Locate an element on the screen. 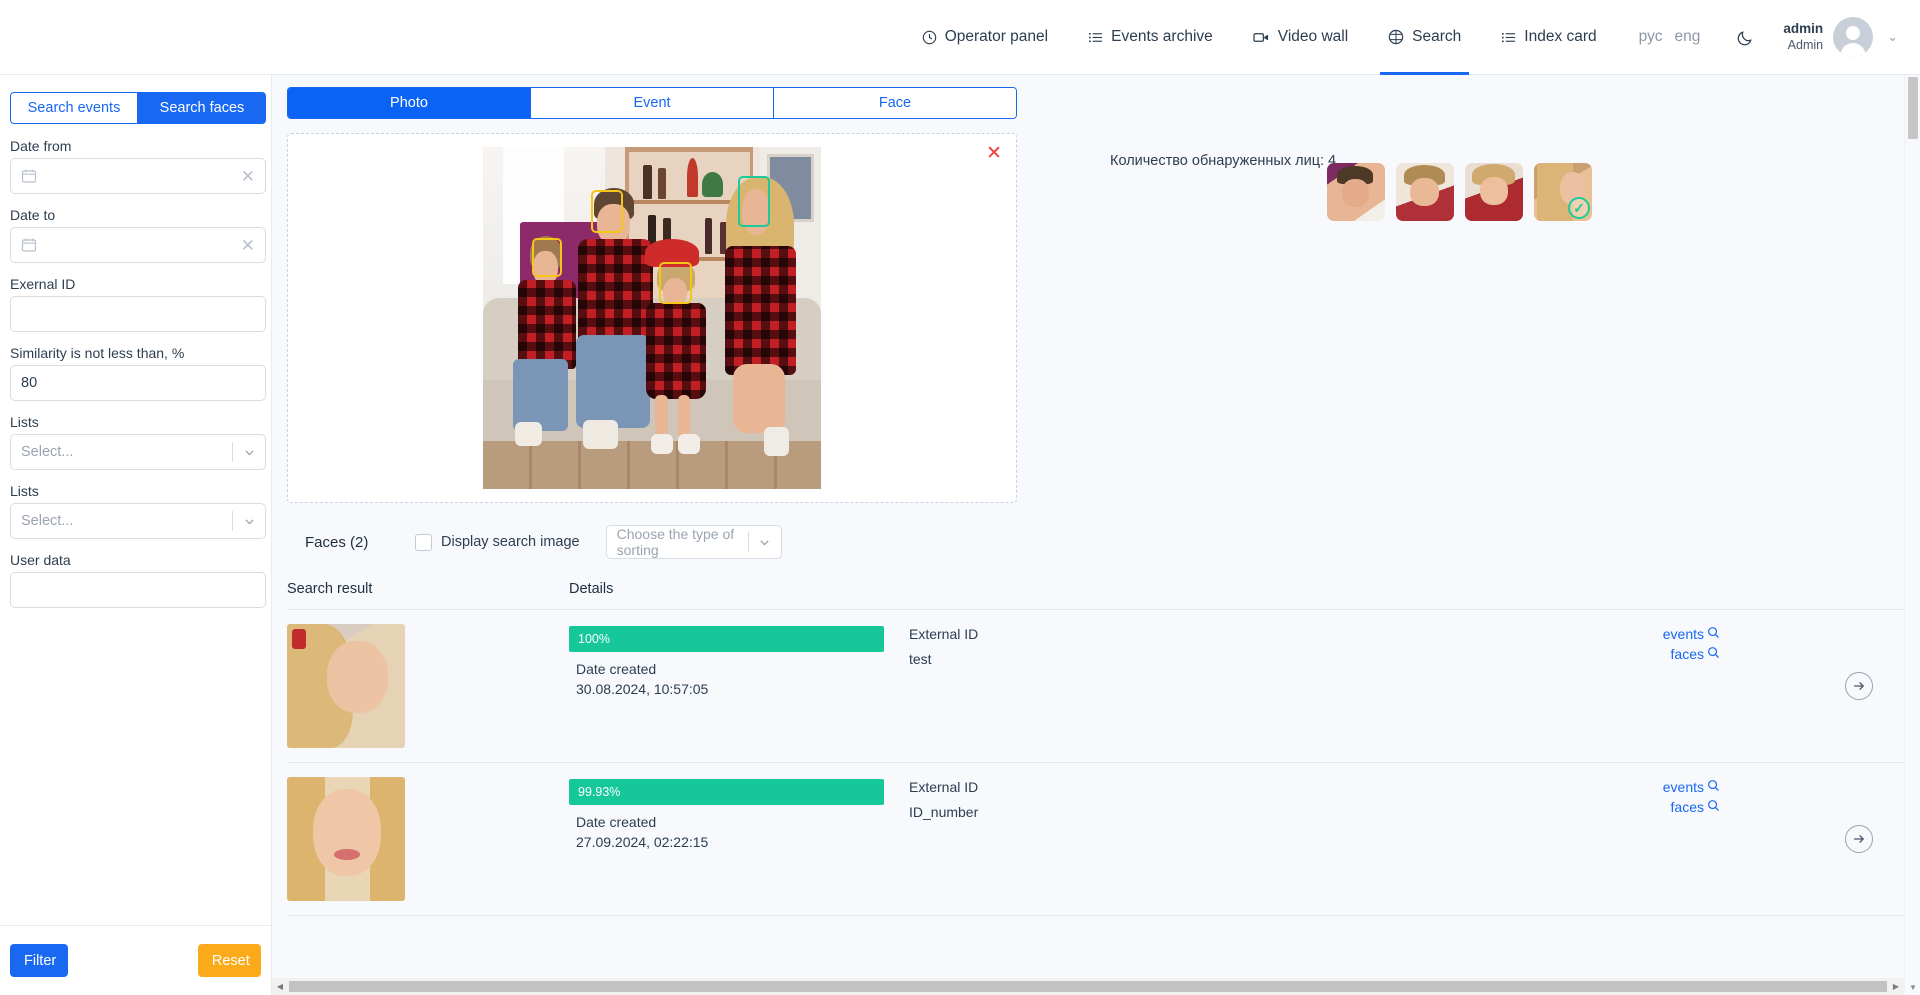 Image resolution: width=1920 pixels, height=995 pixels. external-id-column: External ID ID_number is located at coordinates (1119, 814).